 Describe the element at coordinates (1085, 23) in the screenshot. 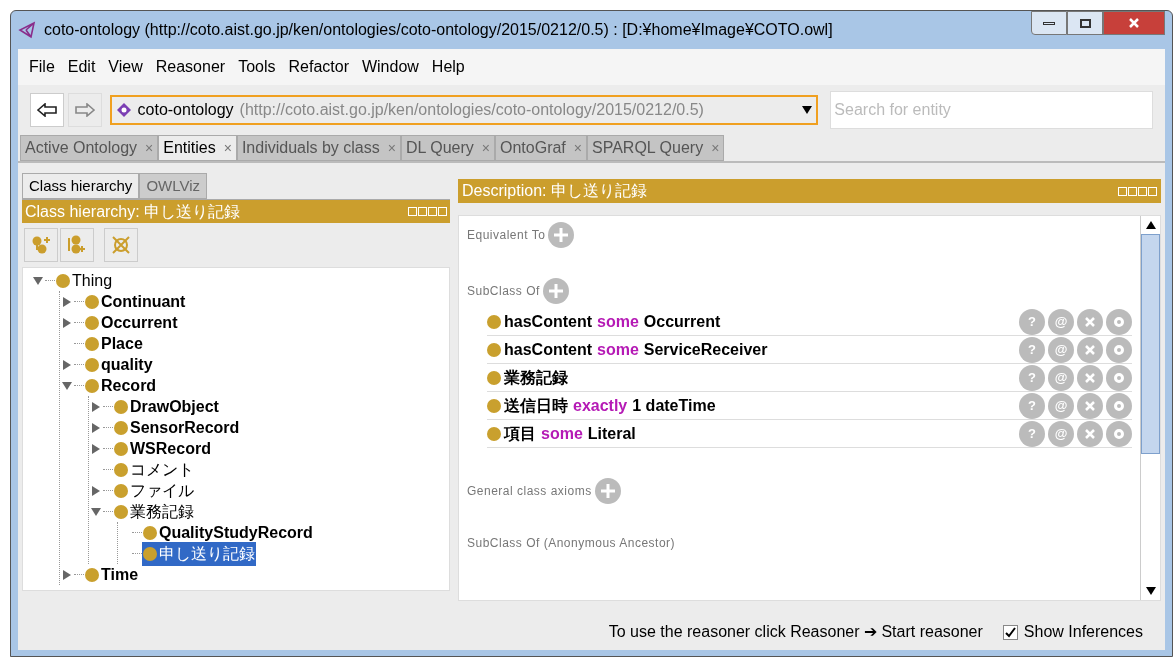

I see `maximize-button` at that location.